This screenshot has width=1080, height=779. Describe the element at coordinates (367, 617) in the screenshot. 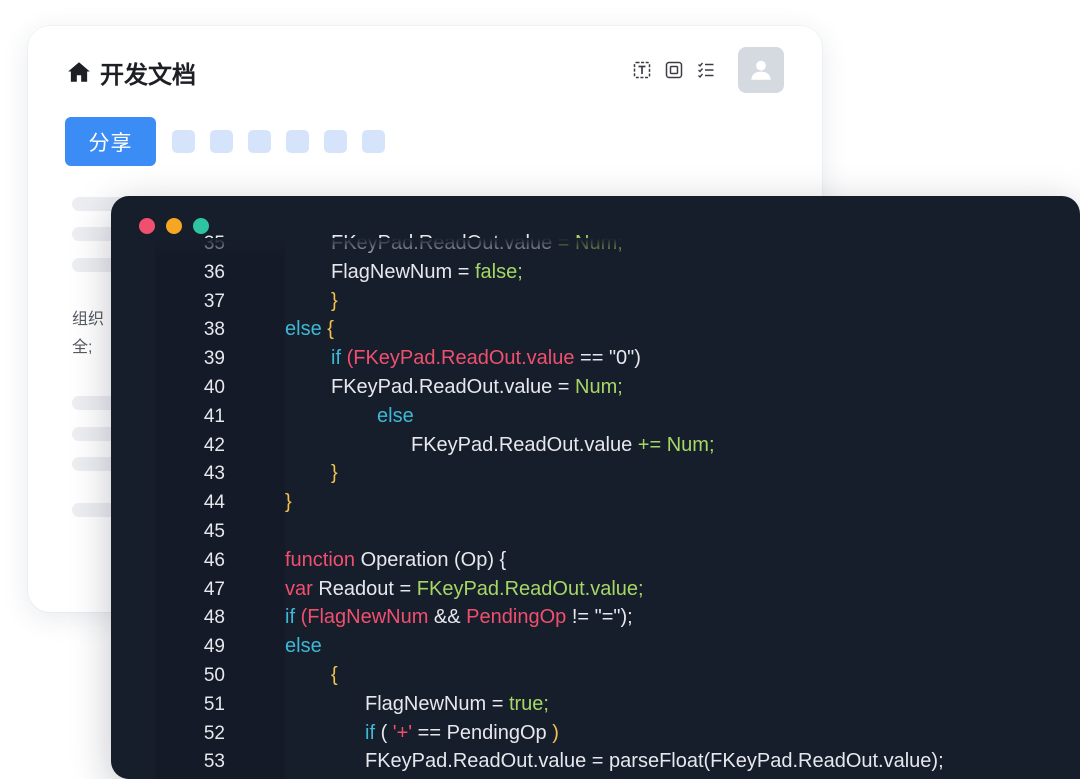

I see `code-token: (FlagNewNum` at that location.